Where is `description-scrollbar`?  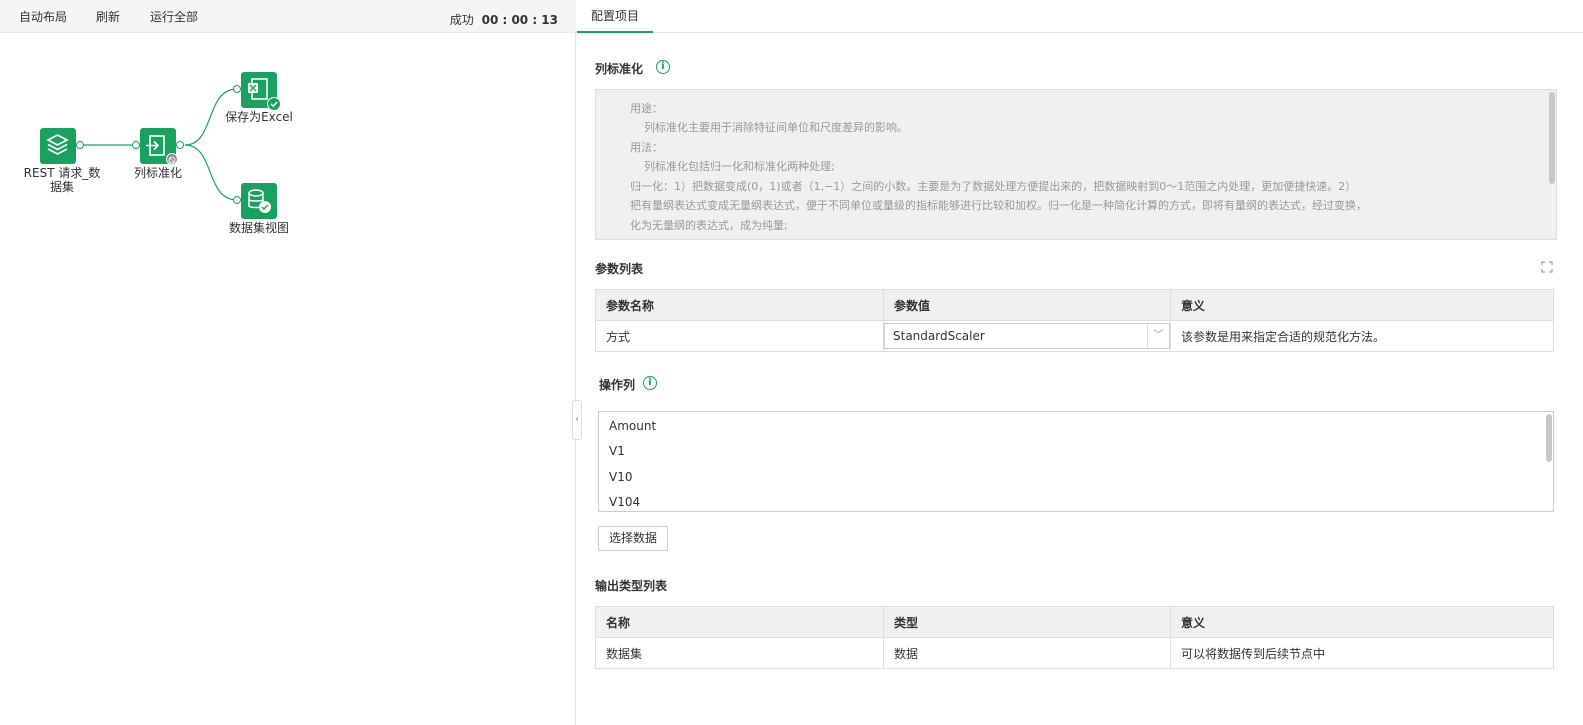 description-scrollbar is located at coordinates (1552, 138).